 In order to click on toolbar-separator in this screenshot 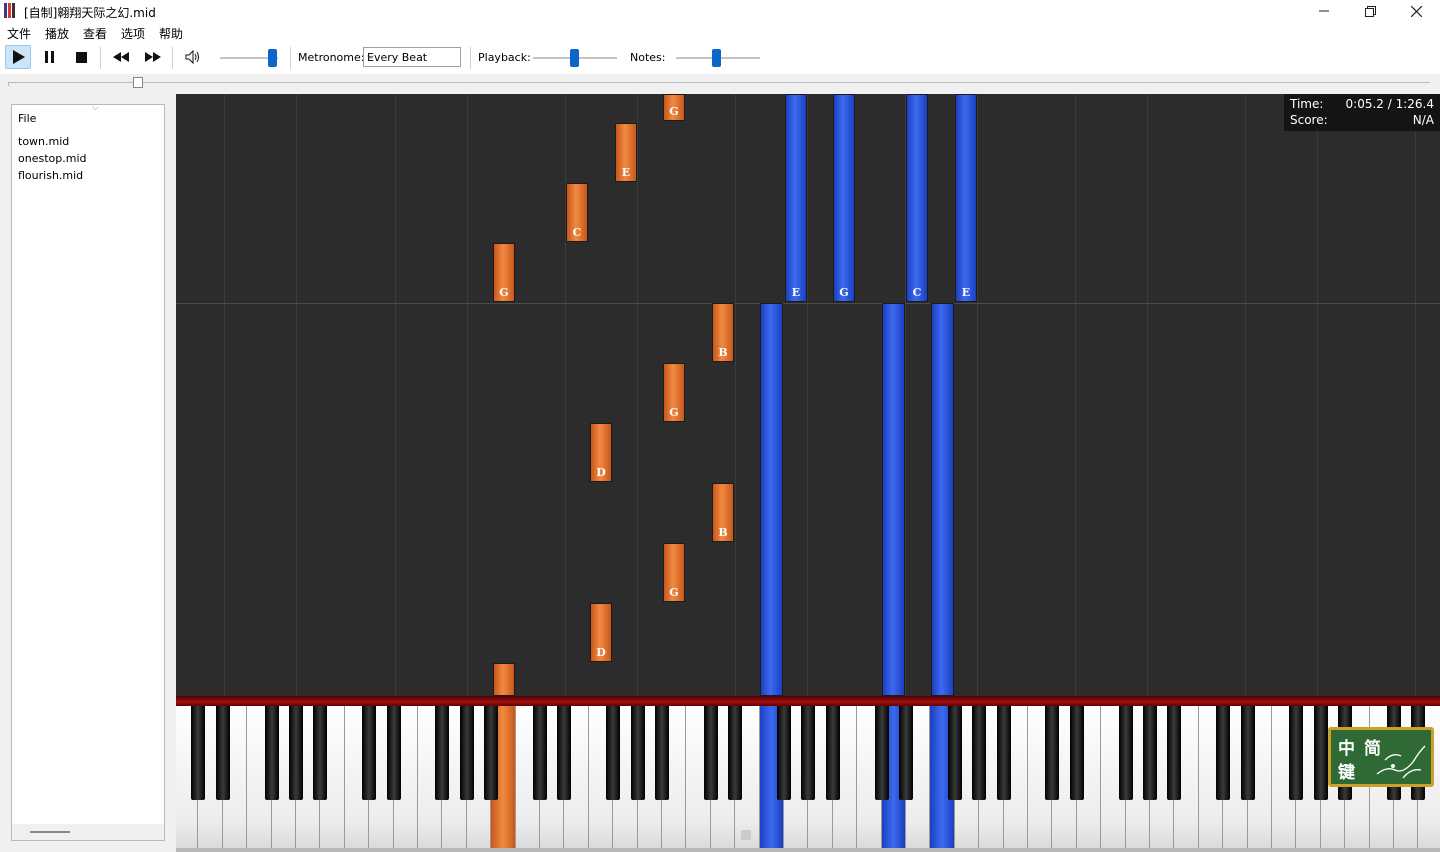, I will do `click(290, 58)`.